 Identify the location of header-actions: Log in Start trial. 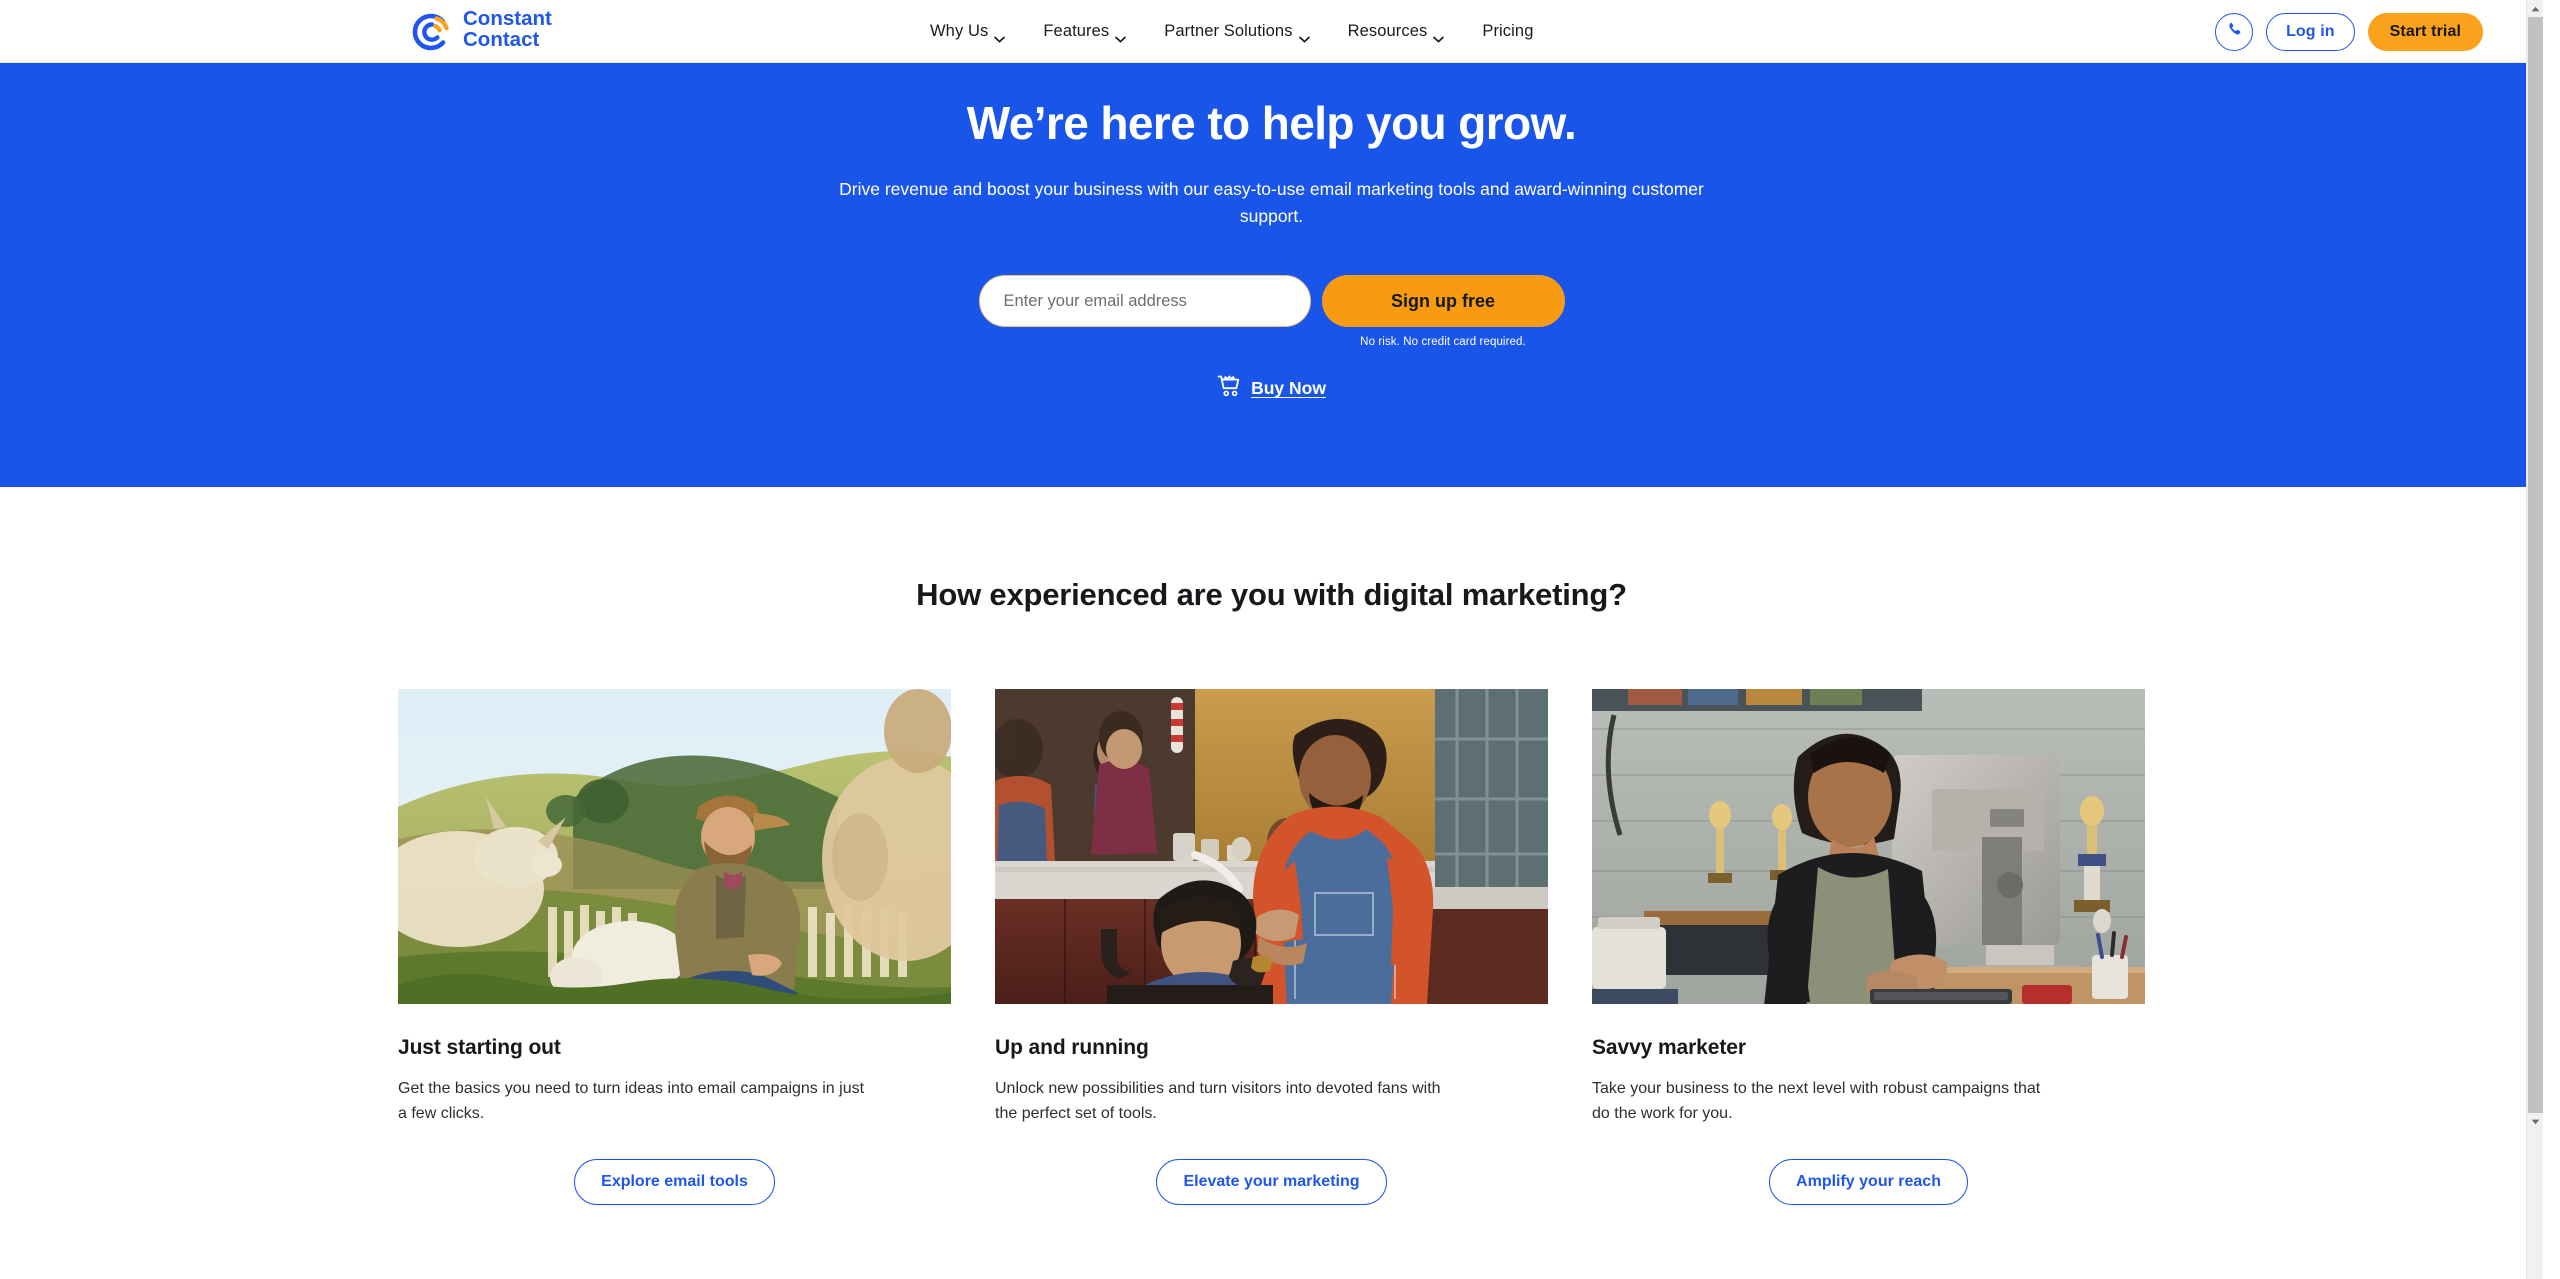
(2349, 31).